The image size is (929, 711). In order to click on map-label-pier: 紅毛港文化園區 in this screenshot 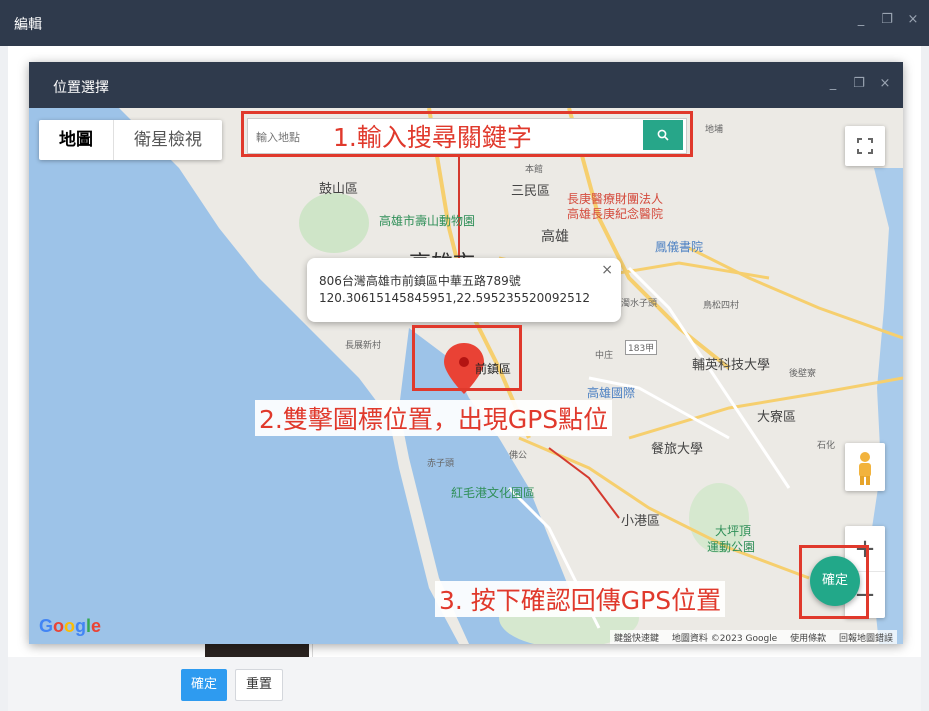, I will do `click(493, 493)`.